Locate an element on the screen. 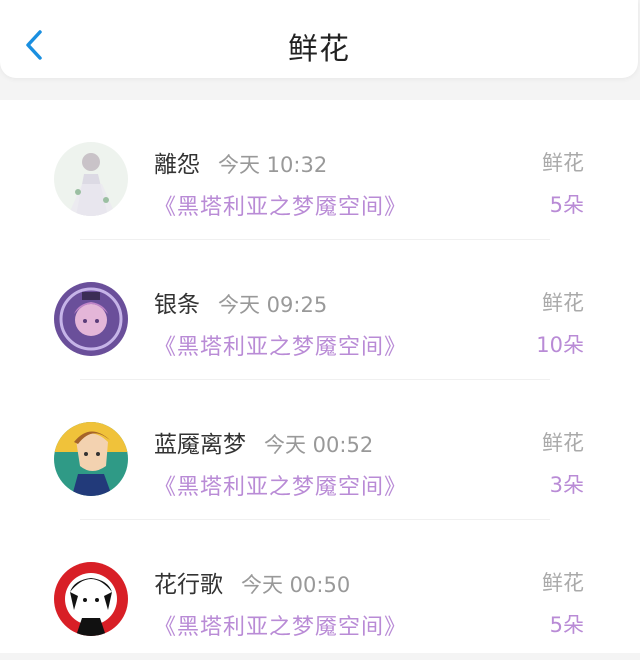 This screenshot has height=660, width=640. send-time: 今天 09:25 is located at coordinates (273, 305).